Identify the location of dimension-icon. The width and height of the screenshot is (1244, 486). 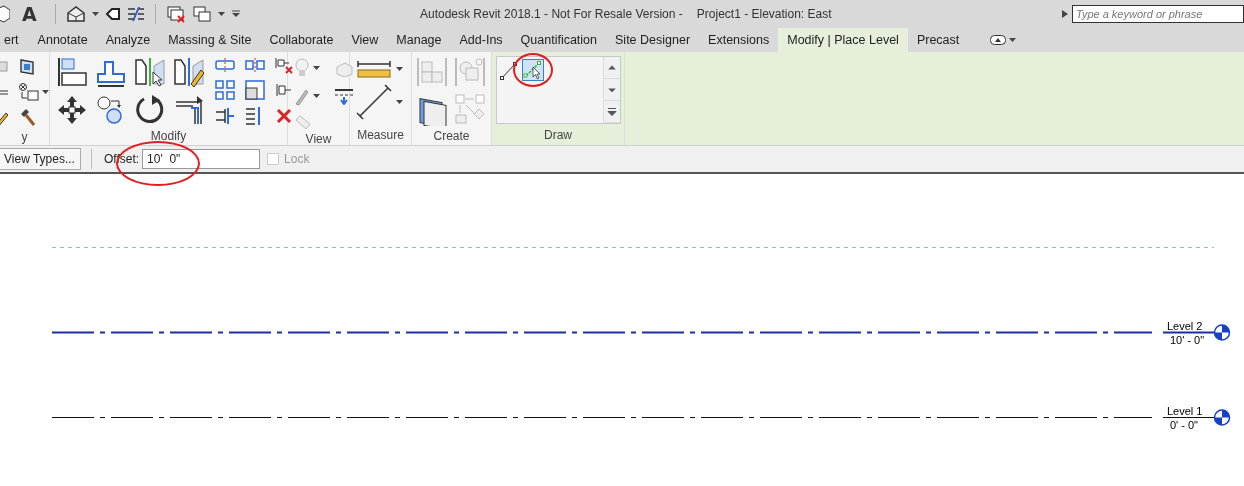
(374, 102).